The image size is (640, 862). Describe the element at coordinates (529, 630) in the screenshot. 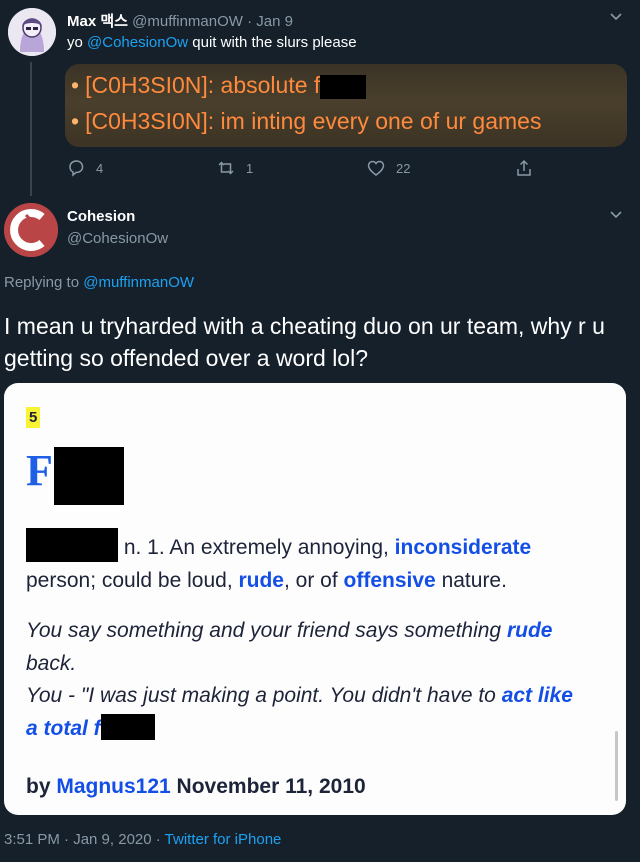

I see `ex-link-rude: rude` at that location.